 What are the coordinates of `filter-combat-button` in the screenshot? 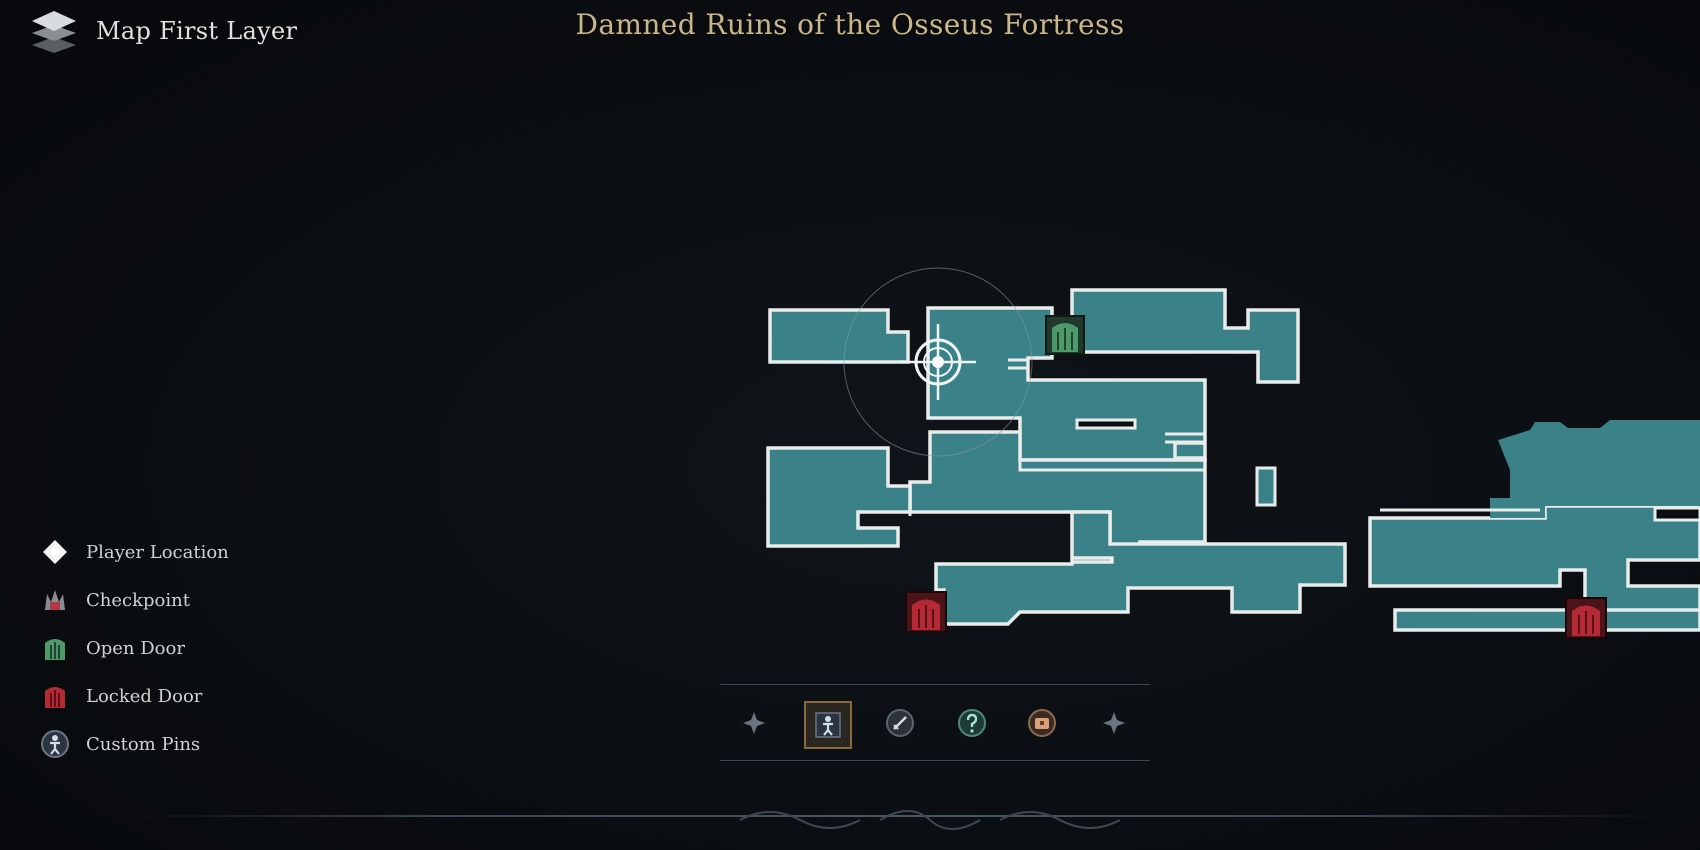 It's located at (900, 723).